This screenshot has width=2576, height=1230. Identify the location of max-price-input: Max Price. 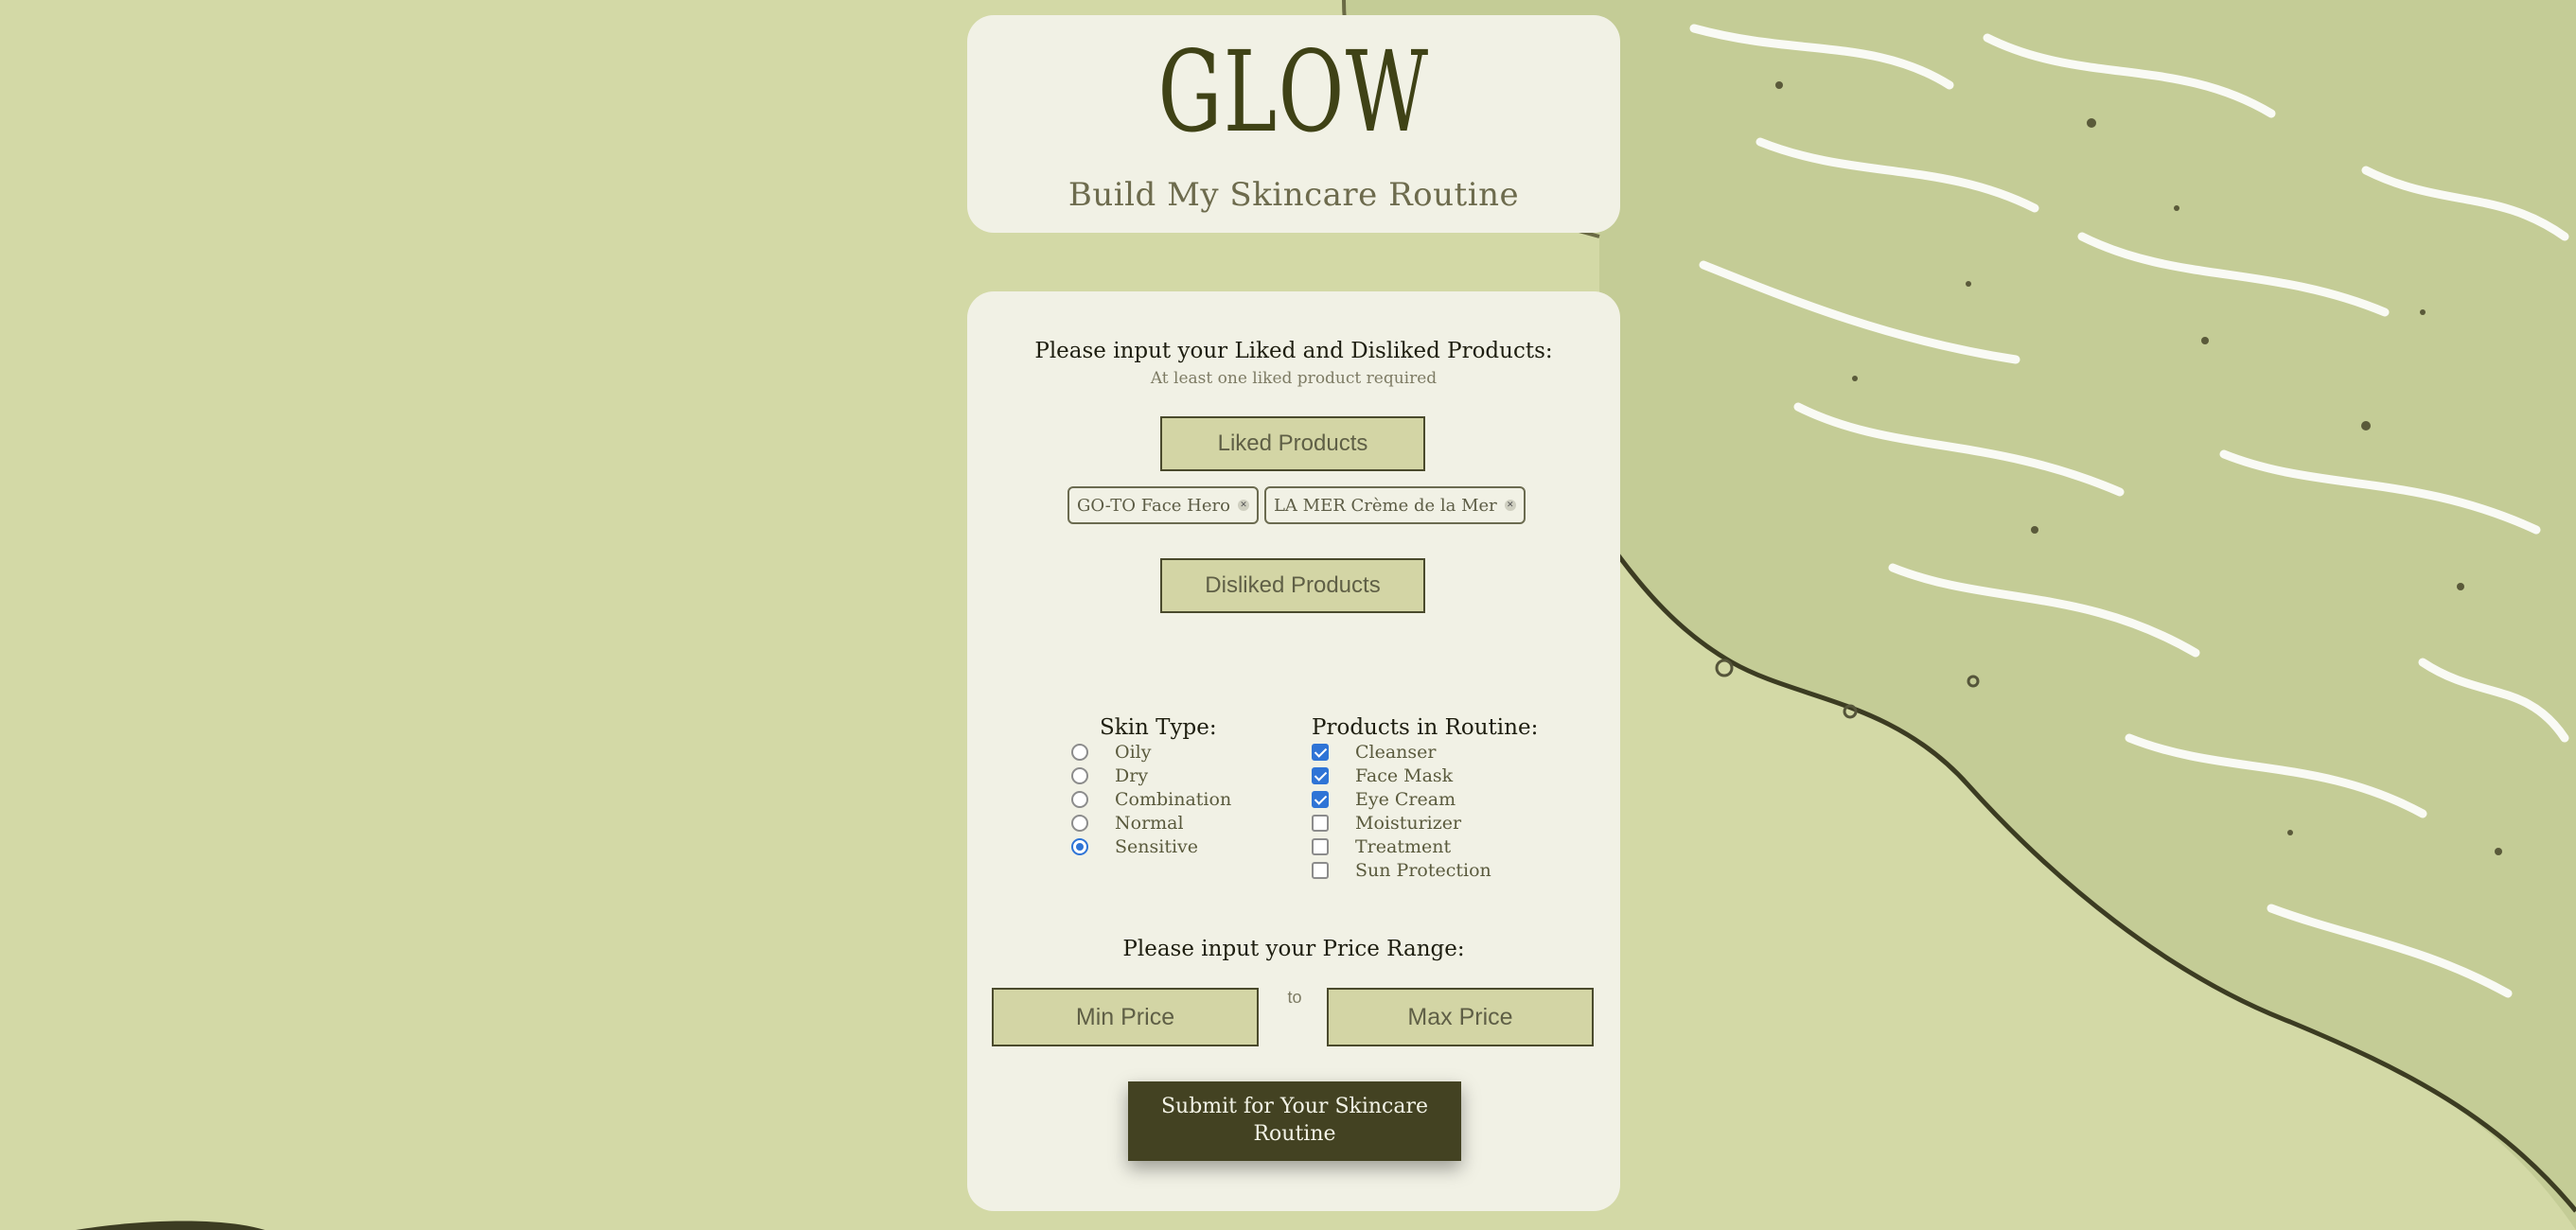
(1460, 1017).